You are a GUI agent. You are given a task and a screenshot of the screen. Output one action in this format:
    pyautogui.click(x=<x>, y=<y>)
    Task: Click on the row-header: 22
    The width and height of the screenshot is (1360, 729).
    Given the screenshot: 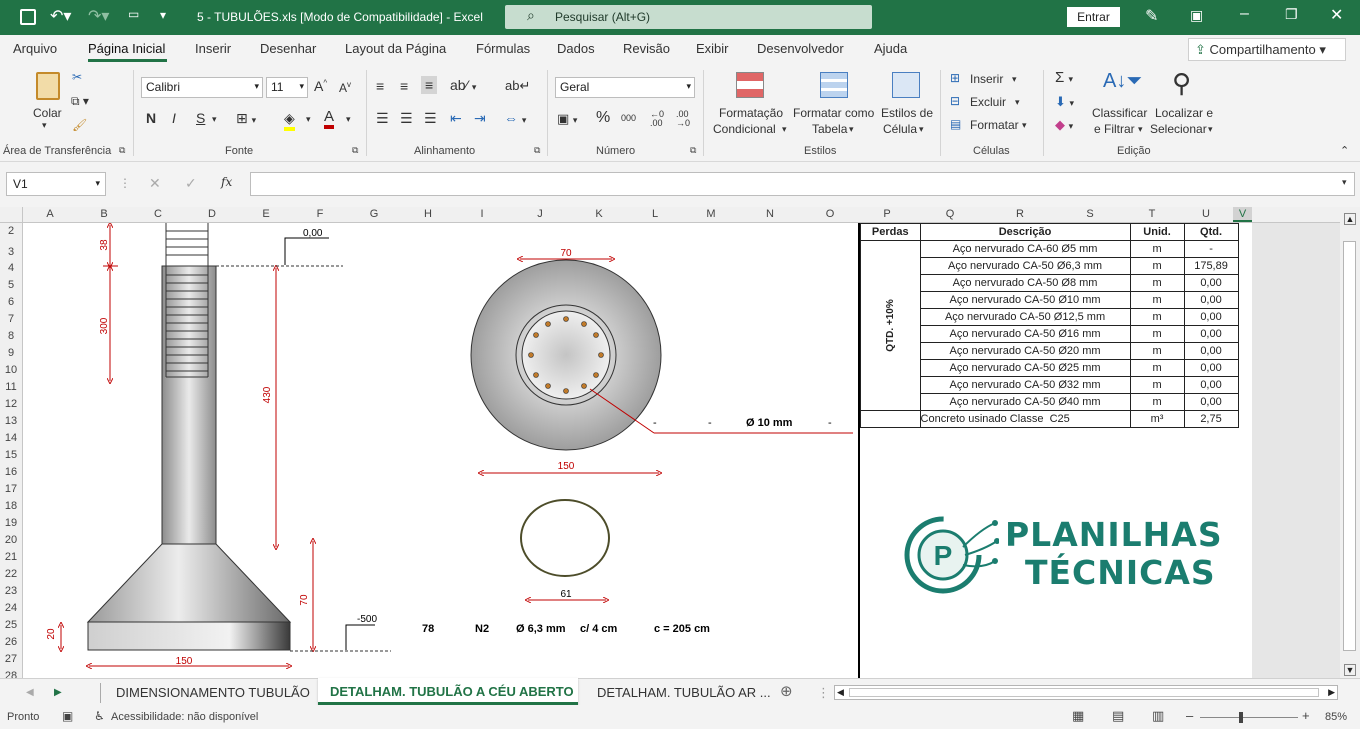 What is the action you would take?
    pyautogui.click(x=11, y=574)
    